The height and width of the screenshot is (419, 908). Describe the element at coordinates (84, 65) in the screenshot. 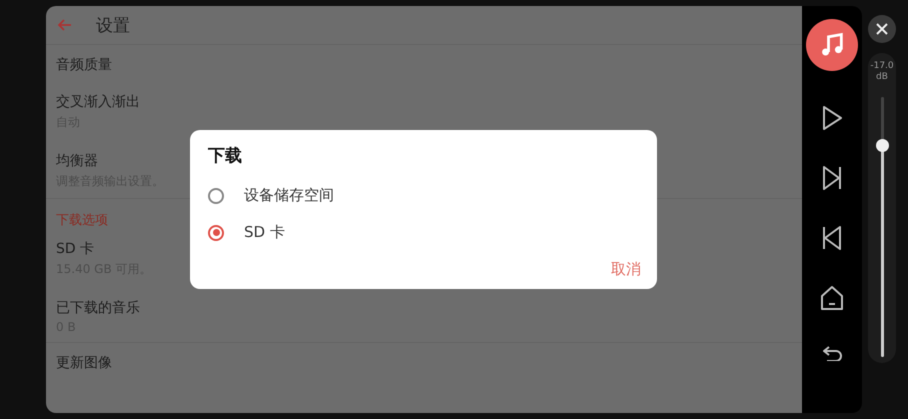

I see `setting-title: 音频质量` at that location.